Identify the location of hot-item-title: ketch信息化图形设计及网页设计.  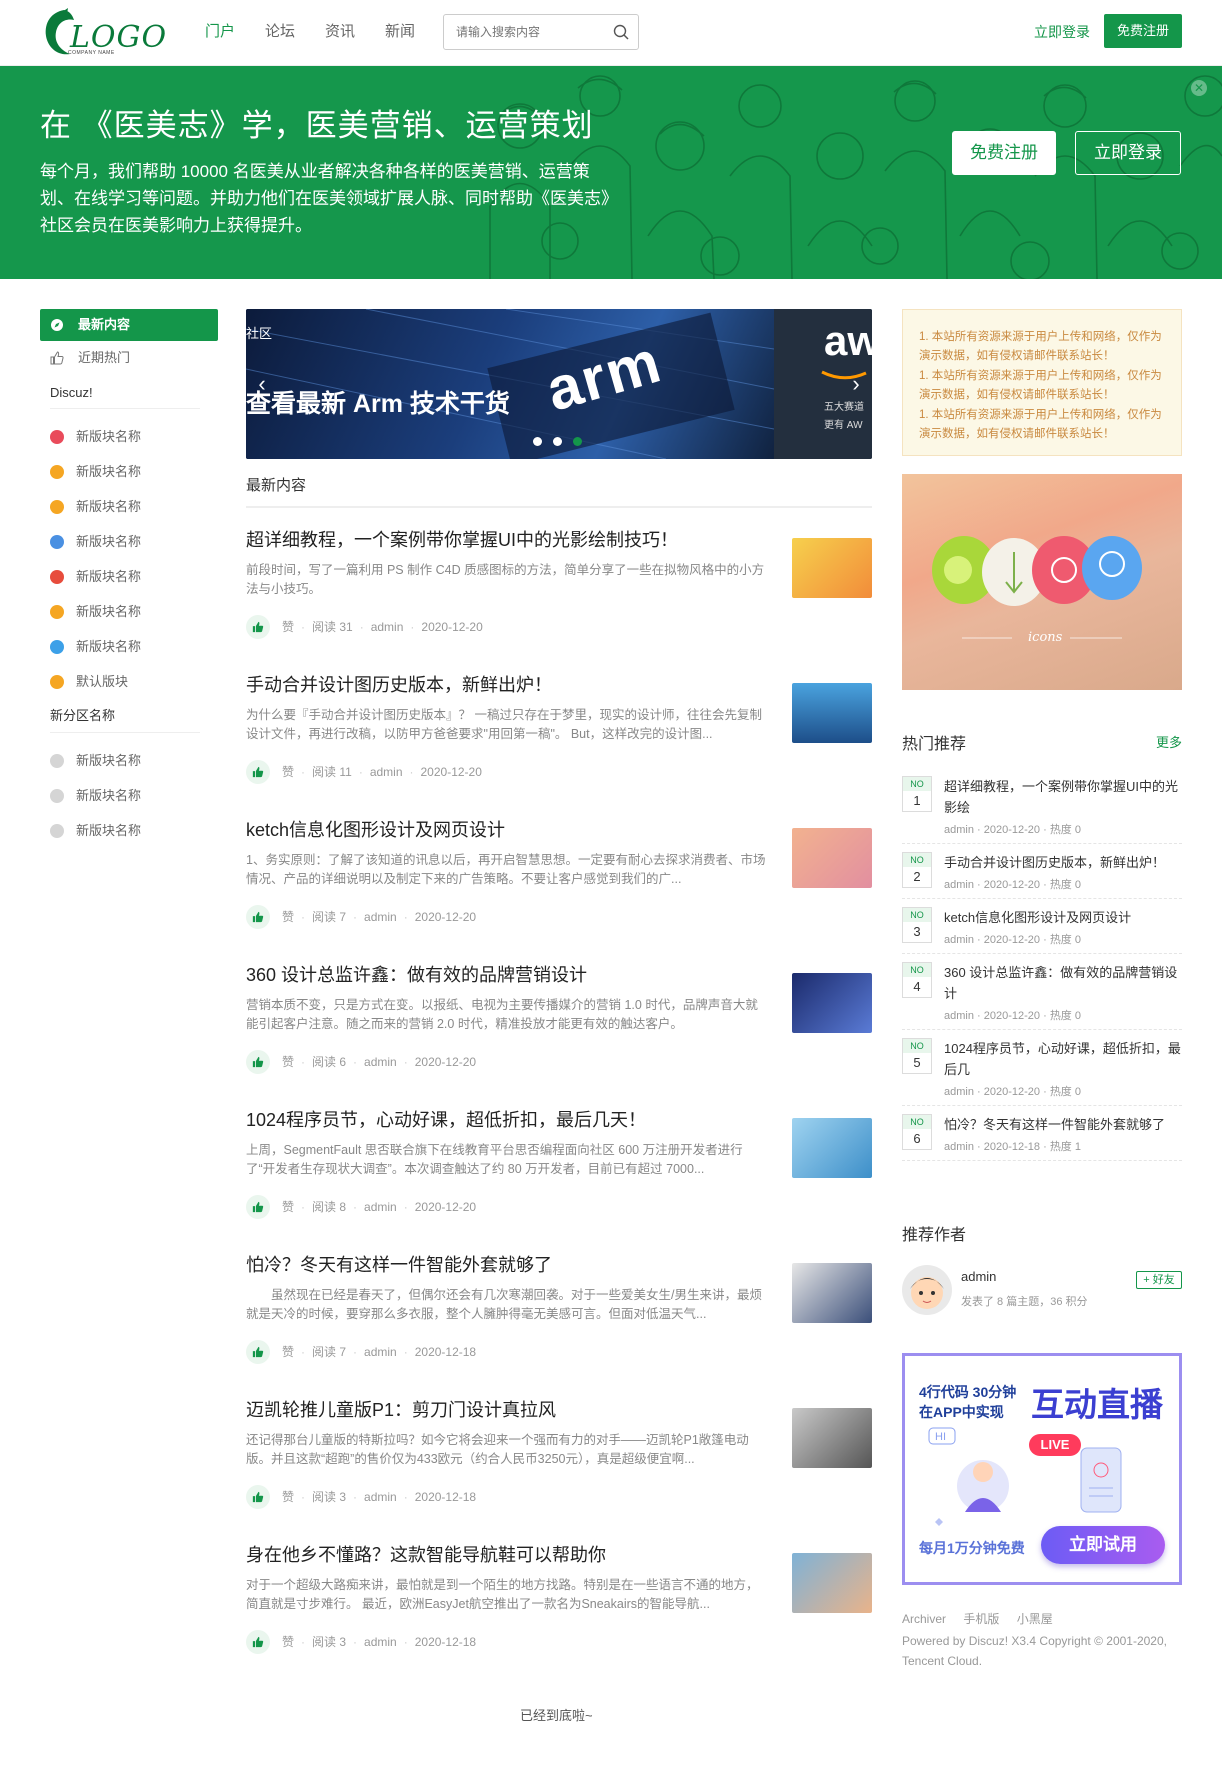
(1063, 917).